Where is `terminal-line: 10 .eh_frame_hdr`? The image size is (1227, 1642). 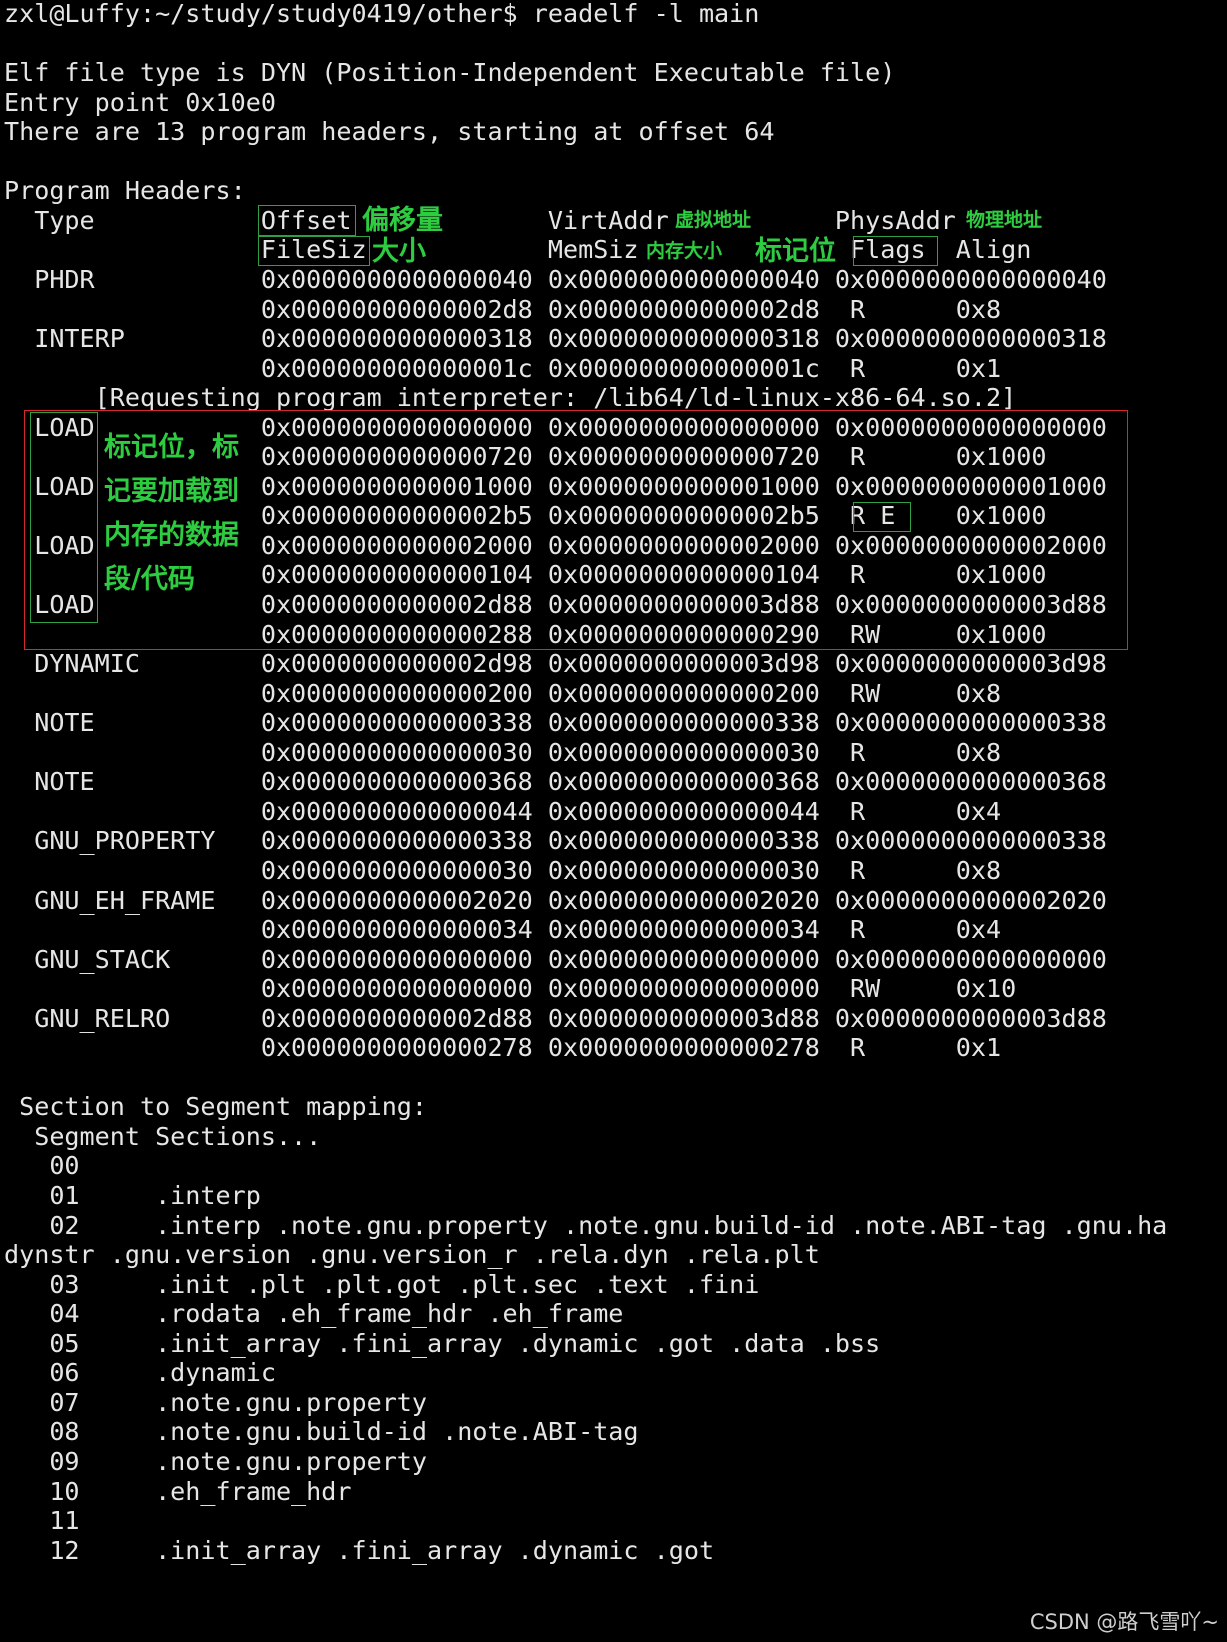 terminal-line: 10 .eh_frame_hdr is located at coordinates (178, 1491).